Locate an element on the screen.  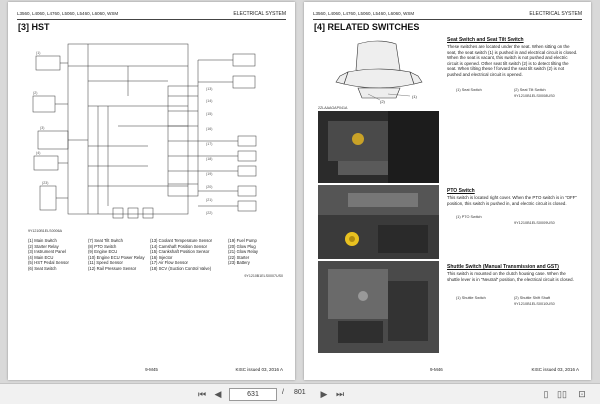
legend-item: (5) HST Pedal Sensor is located at coordinates (48, 262).